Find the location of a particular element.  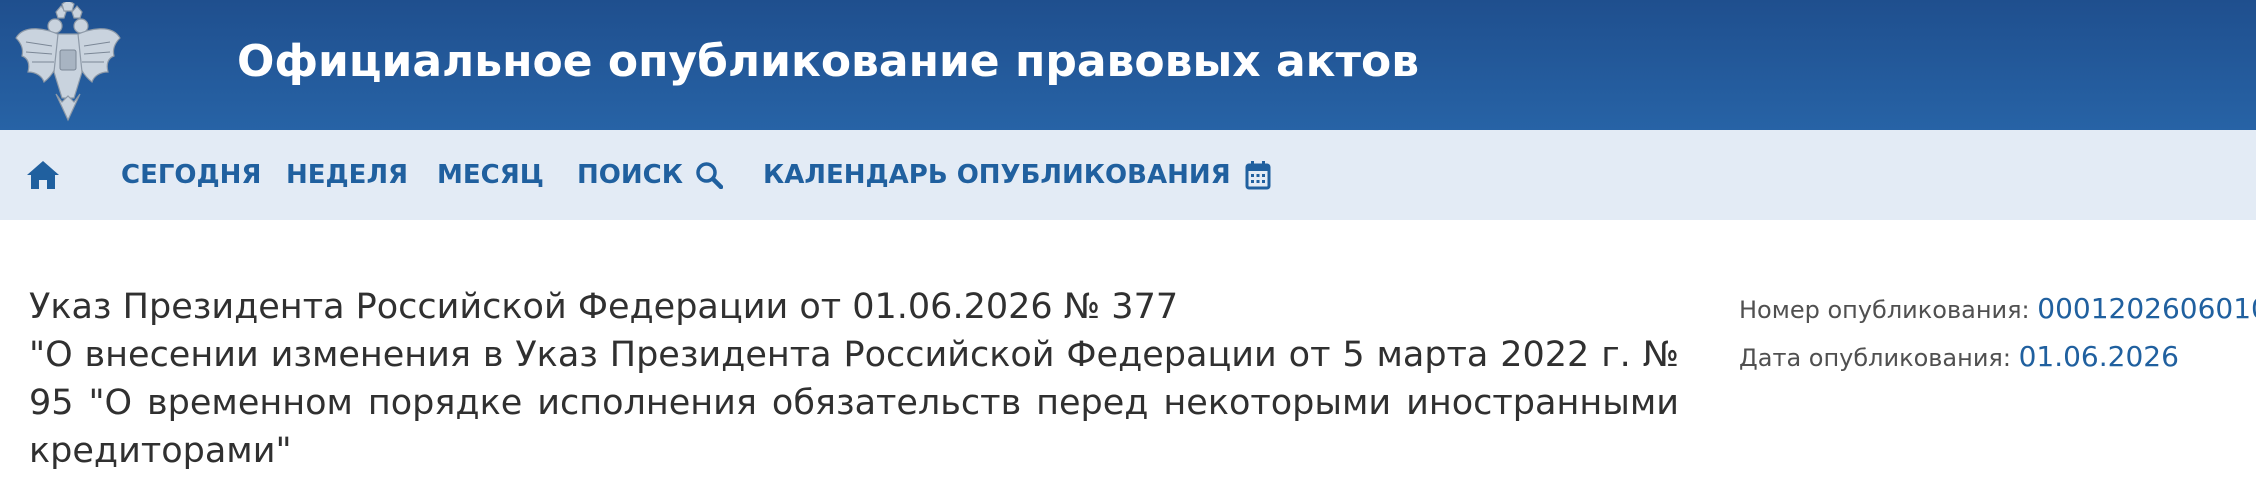

nav-today: СЕГОДНЯ is located at coordinates (191, 175).